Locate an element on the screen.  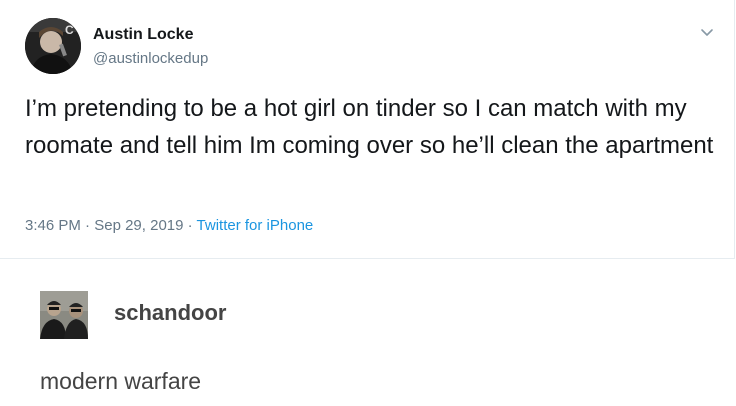
svg-text: C is located at coordinates (69, 30).